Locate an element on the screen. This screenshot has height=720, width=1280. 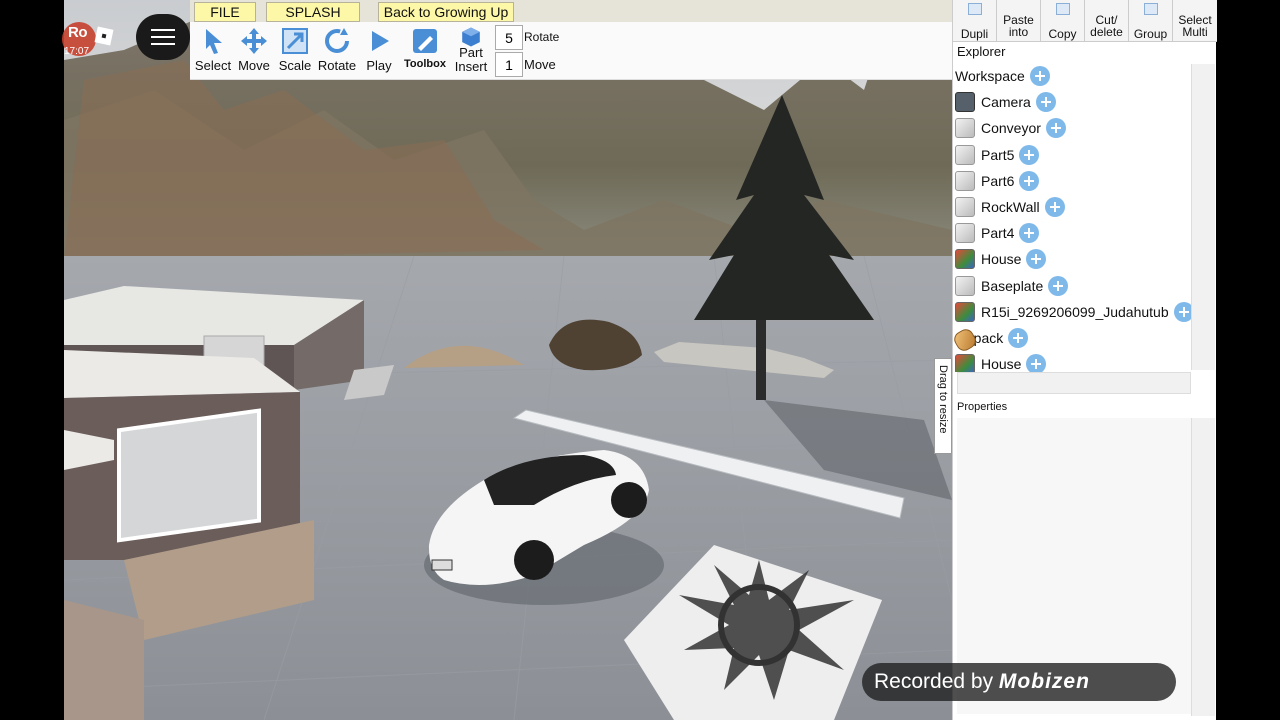
play-icon is located at coordinates (380, 41).